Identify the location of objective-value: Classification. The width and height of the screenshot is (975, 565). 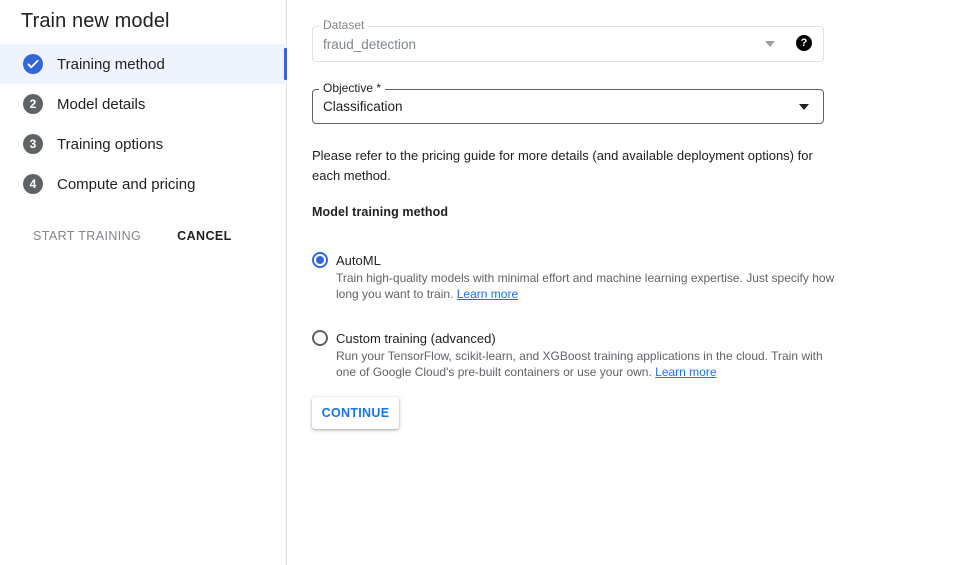
(363, 106).